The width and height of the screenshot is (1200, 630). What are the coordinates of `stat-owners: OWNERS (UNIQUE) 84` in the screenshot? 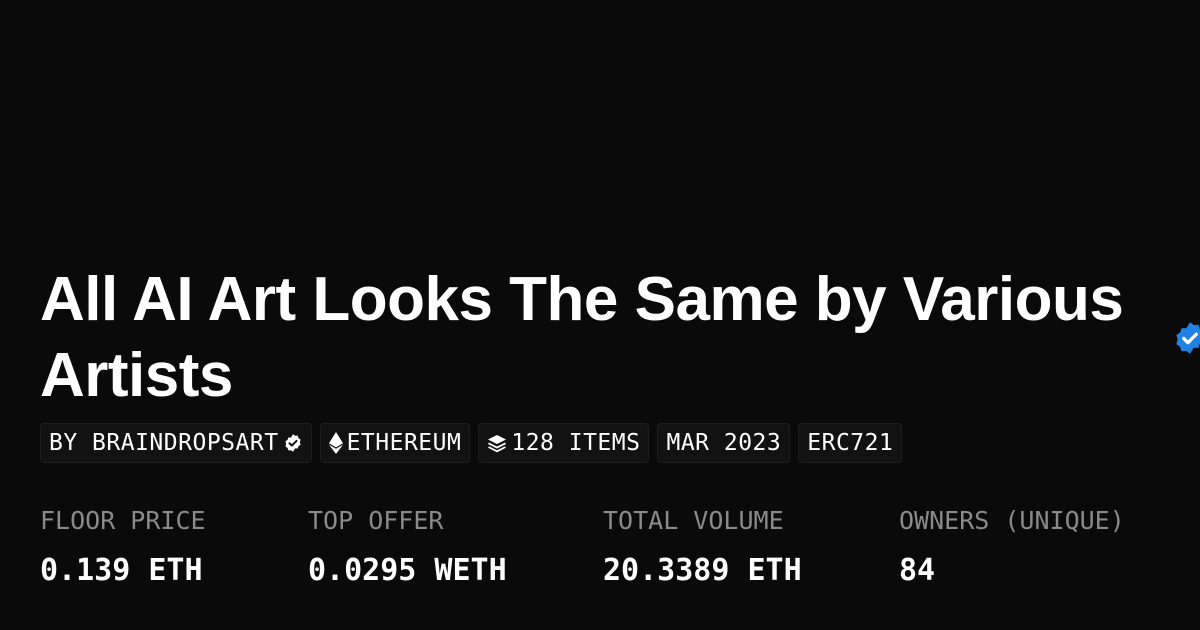 It's located at (1029, 546).